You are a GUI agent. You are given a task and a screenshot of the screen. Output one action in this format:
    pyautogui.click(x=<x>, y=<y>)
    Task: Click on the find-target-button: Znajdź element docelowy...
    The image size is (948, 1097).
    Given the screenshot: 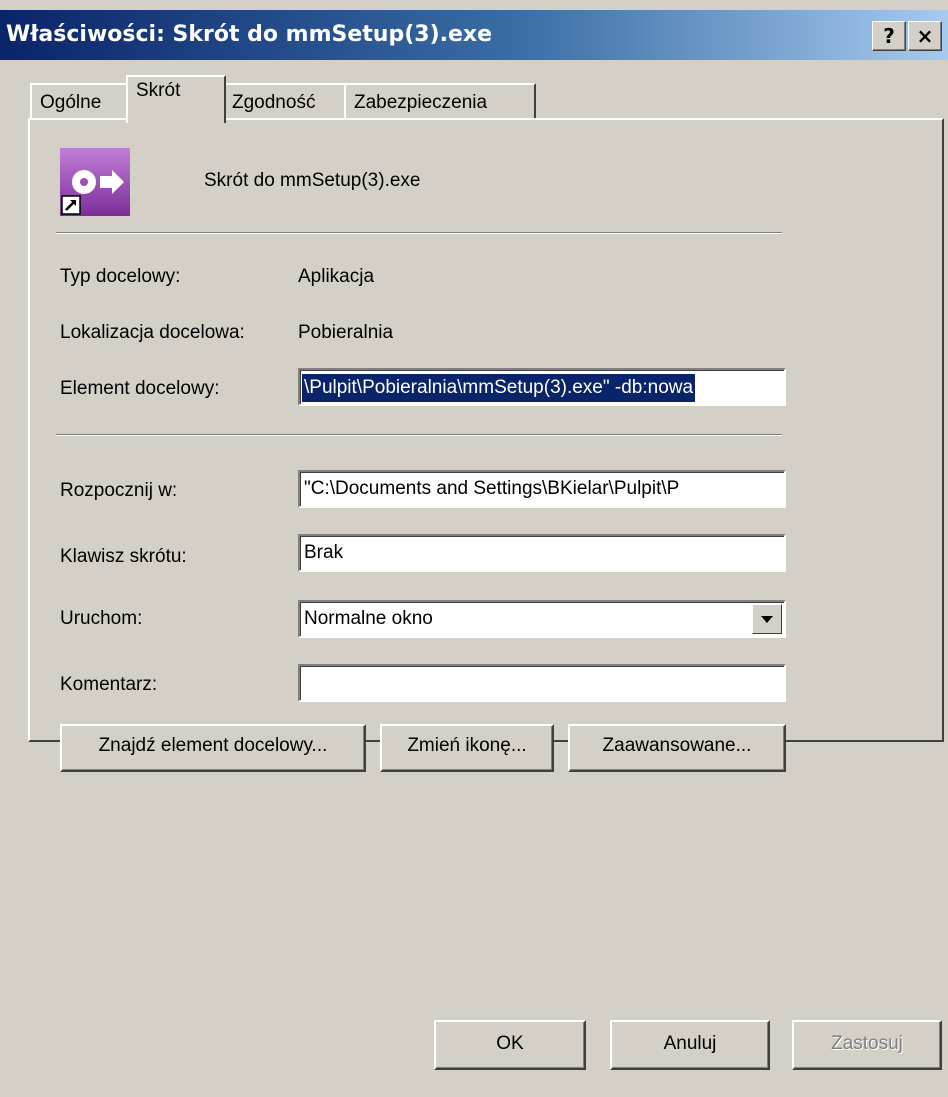 What is the action you would take?
    pyautogui.click(x=213, y=748)
    